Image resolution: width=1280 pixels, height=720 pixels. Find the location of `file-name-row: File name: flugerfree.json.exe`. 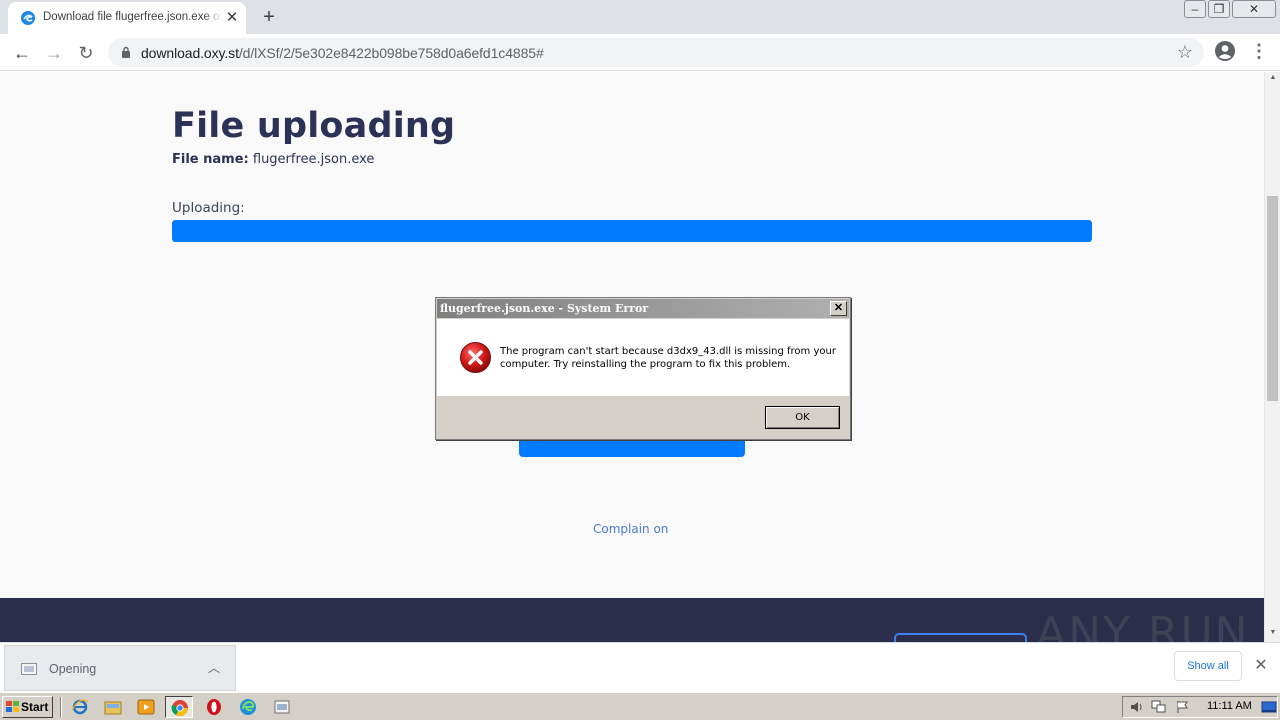

file-name-row: File name: flugerfree.json.exe is located at coordinates (273, 159).